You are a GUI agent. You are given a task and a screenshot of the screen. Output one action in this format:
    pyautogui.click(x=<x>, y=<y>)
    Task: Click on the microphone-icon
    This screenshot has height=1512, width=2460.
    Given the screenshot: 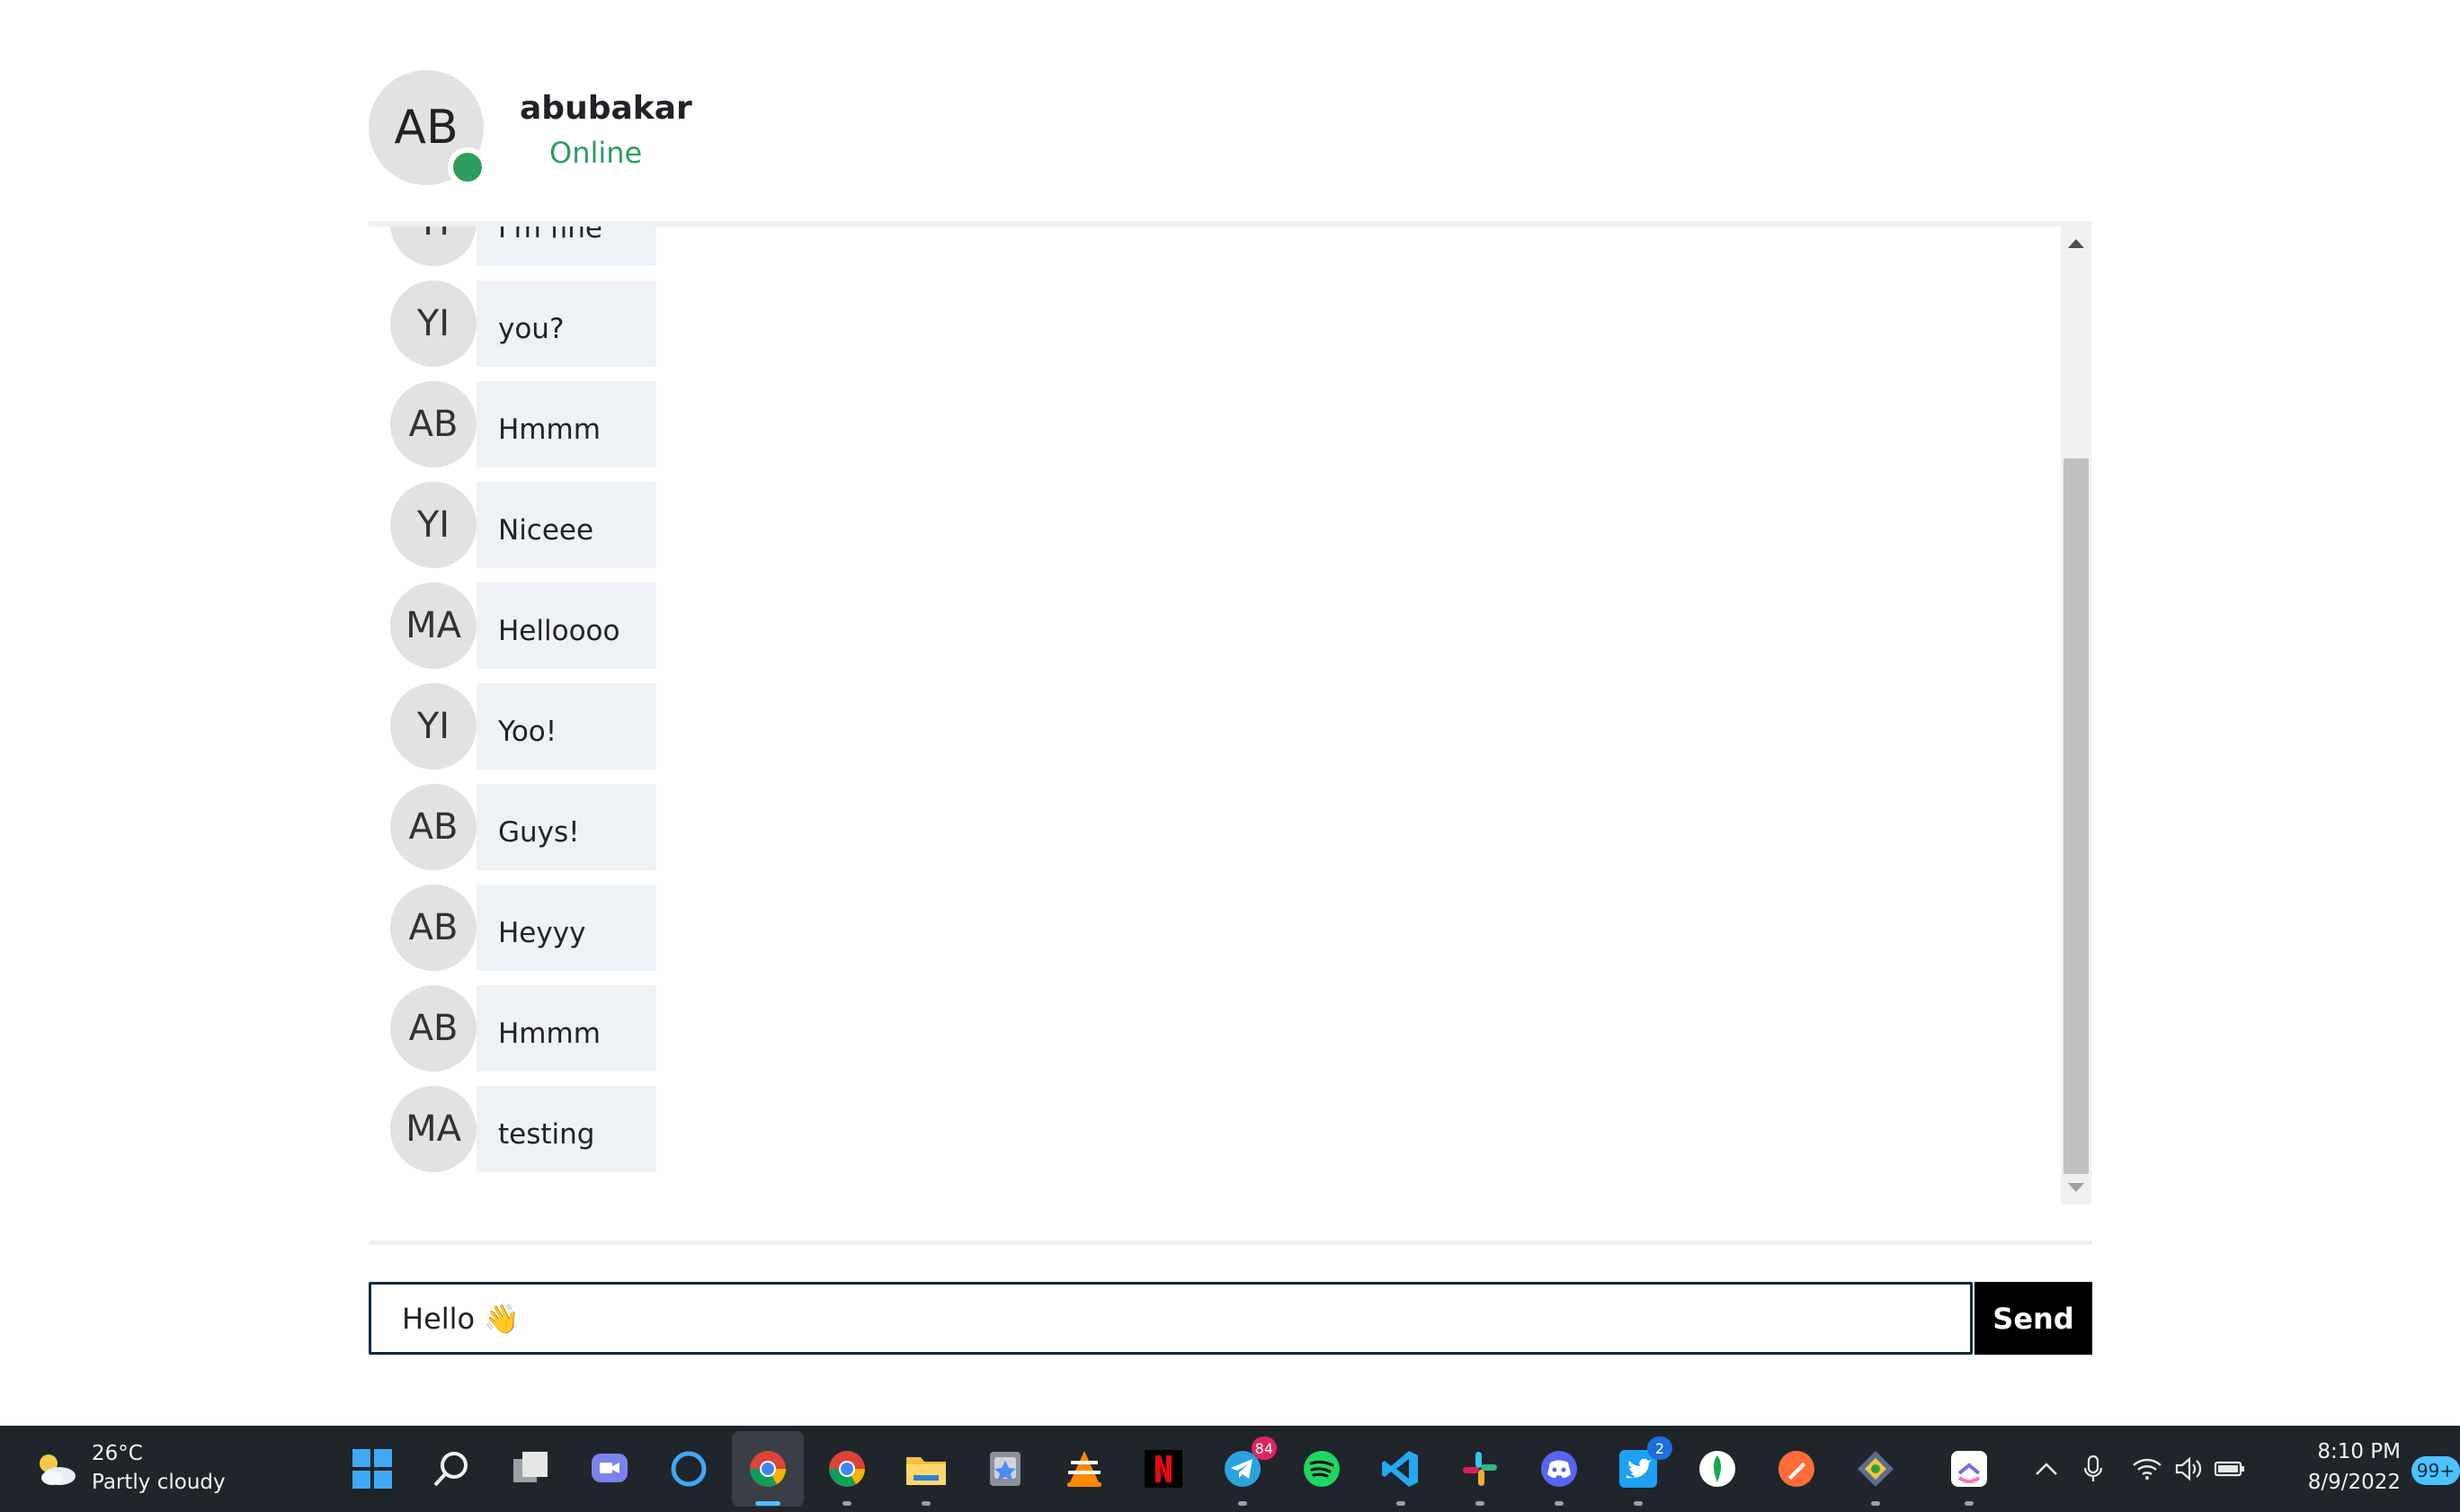 What is the action you would take?
    pyautogui.click(x=2093, y=1469)
    